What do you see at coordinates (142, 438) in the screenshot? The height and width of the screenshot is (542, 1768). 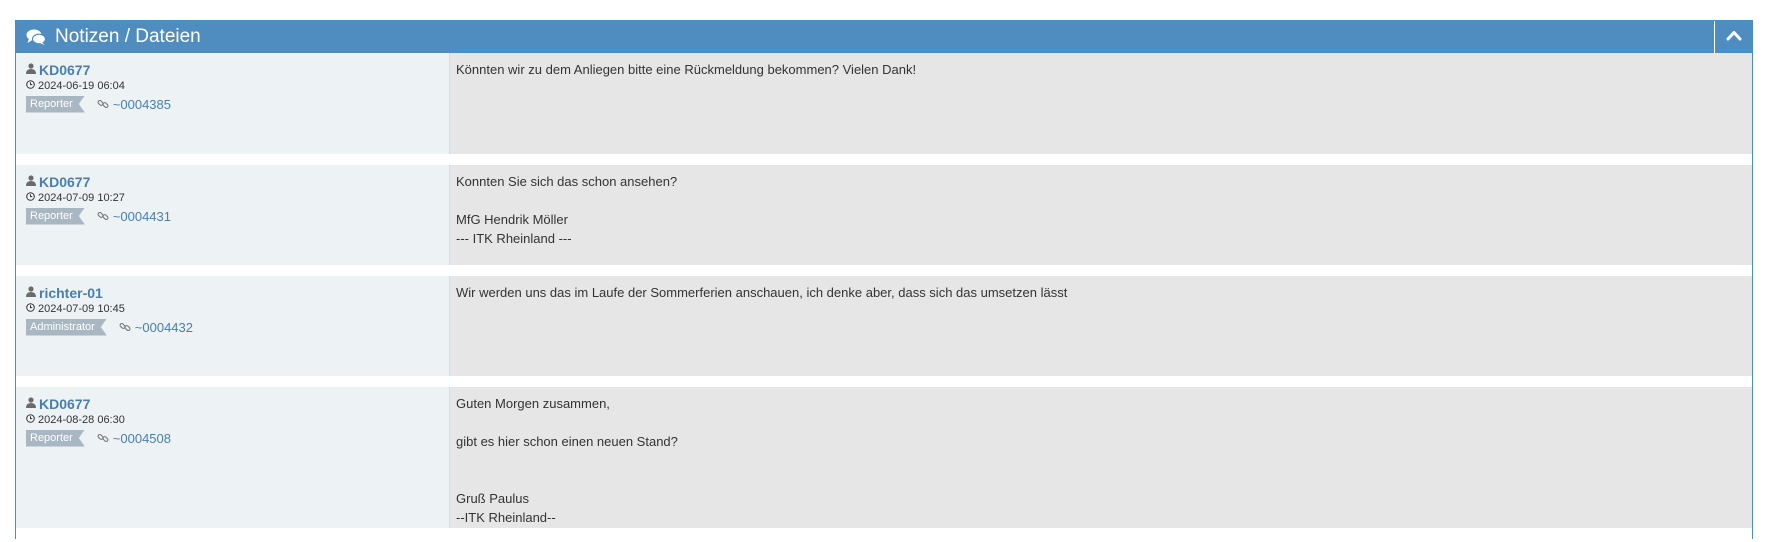 I see `note-permalink: ~0004508` at bounding box center [142, 438].